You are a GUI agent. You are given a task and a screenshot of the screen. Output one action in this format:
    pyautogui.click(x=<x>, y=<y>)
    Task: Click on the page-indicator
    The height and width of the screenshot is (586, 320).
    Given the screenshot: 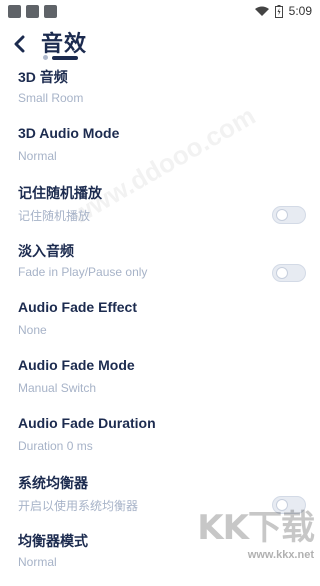 What is the action you would take?
    pyautogui.click(x=60, y=57)
    